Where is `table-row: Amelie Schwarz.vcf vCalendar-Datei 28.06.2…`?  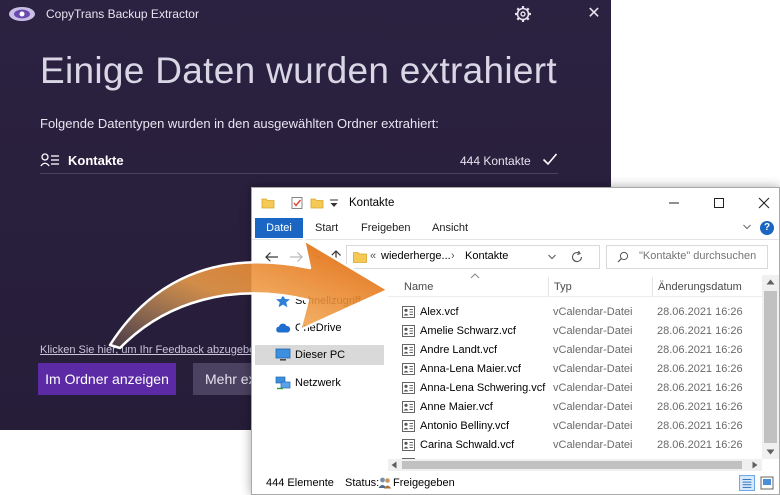 table-row: Amelie Schwarz.vcf vCalendar-Datei 28.06.2… is located at coordinates (575, 331).